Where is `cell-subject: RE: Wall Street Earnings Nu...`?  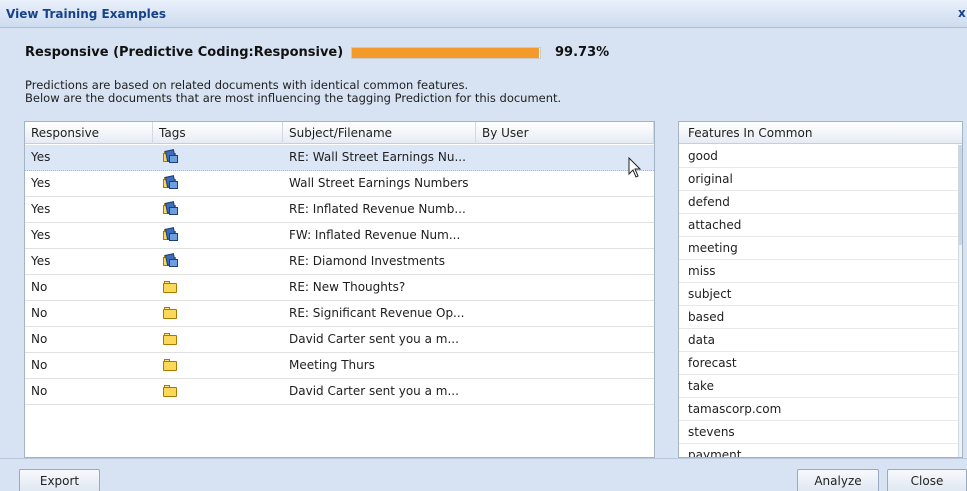 cell-subject: RE: Wall Street Earnings Nu... is located at coordinates (377, 157).